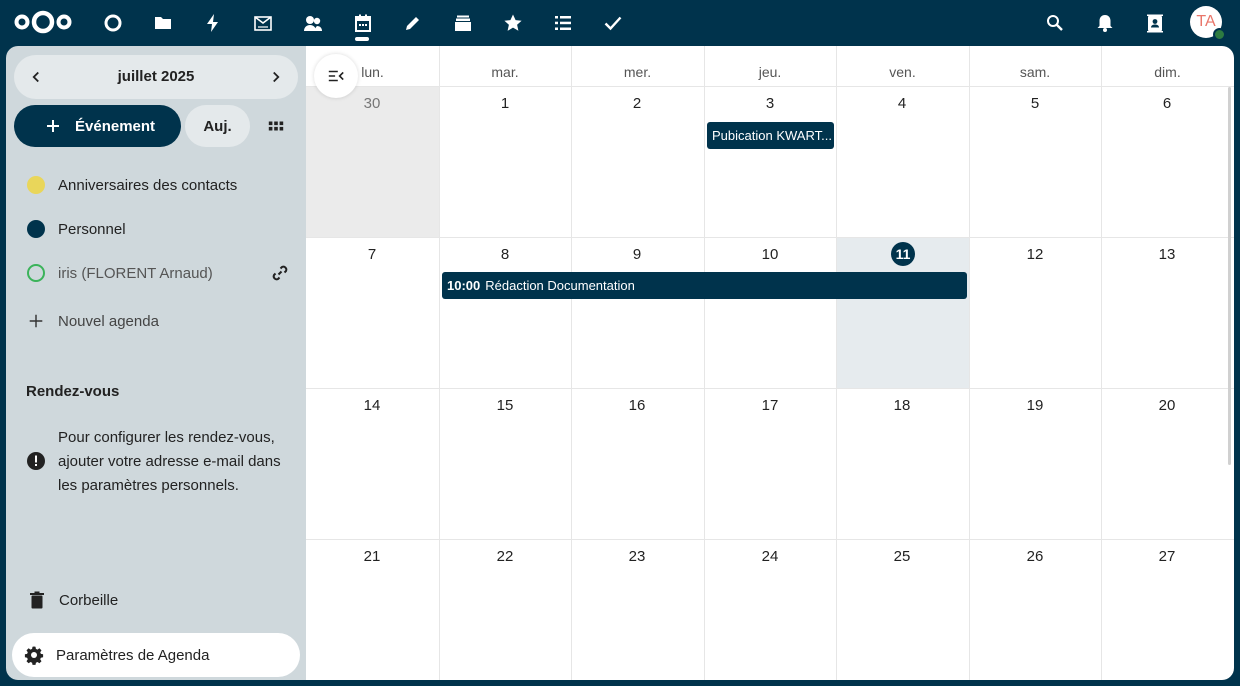 The height and width of the screenshot is (686, 1240). What do you see at coordinates (770, 254) in the screenshot?
I see `day-number: 10` at bounding box center [770, 254].